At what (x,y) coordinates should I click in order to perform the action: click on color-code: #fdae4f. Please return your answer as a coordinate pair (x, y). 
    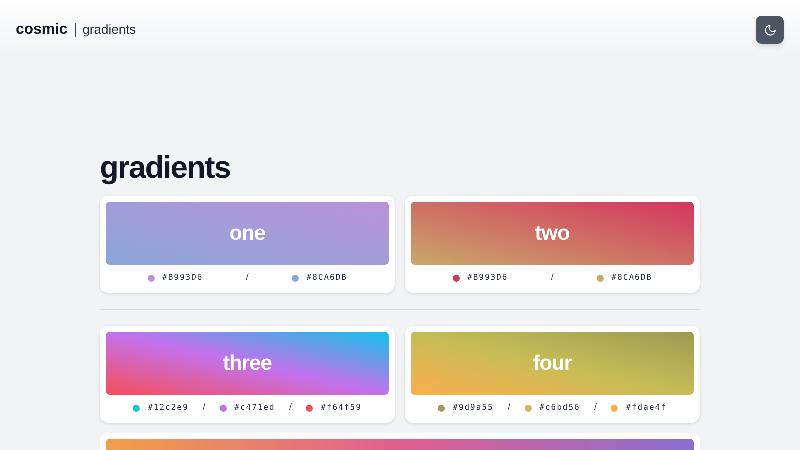
    Looking at the image, I should click on (646, 408).